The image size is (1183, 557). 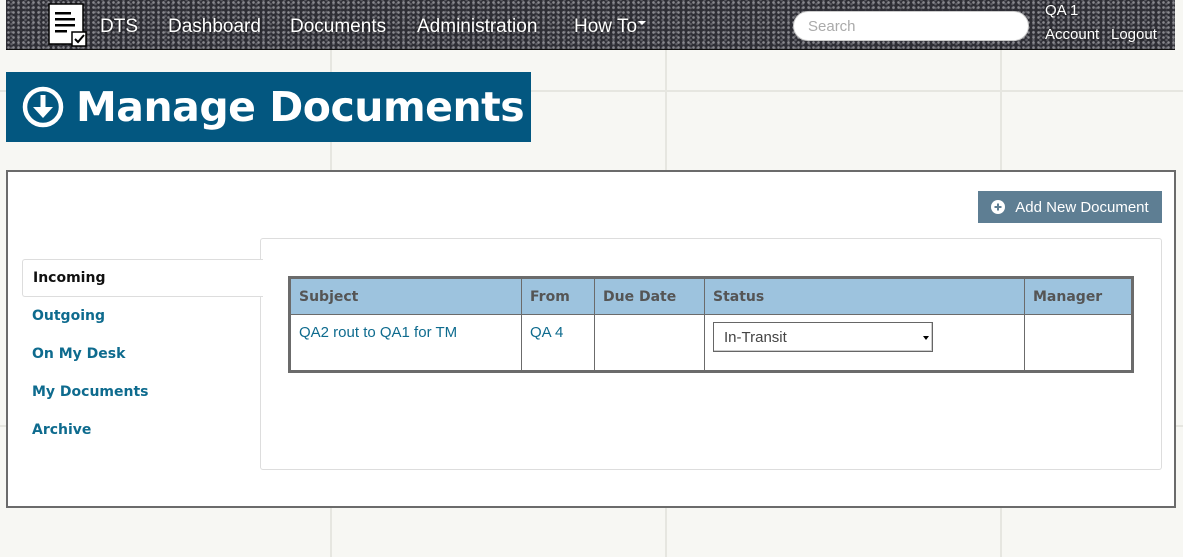 What do you see at coordinates (119, 27) in the screenshot?
I see `brand-link: DTS` at bounding box center [119, 27].